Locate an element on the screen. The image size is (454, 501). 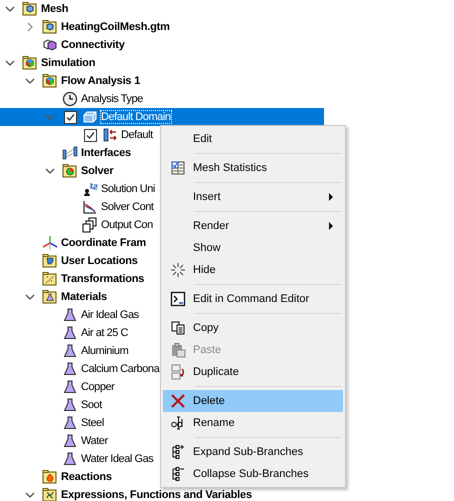
menu-item: Copy is located at coordinates (253, 328).